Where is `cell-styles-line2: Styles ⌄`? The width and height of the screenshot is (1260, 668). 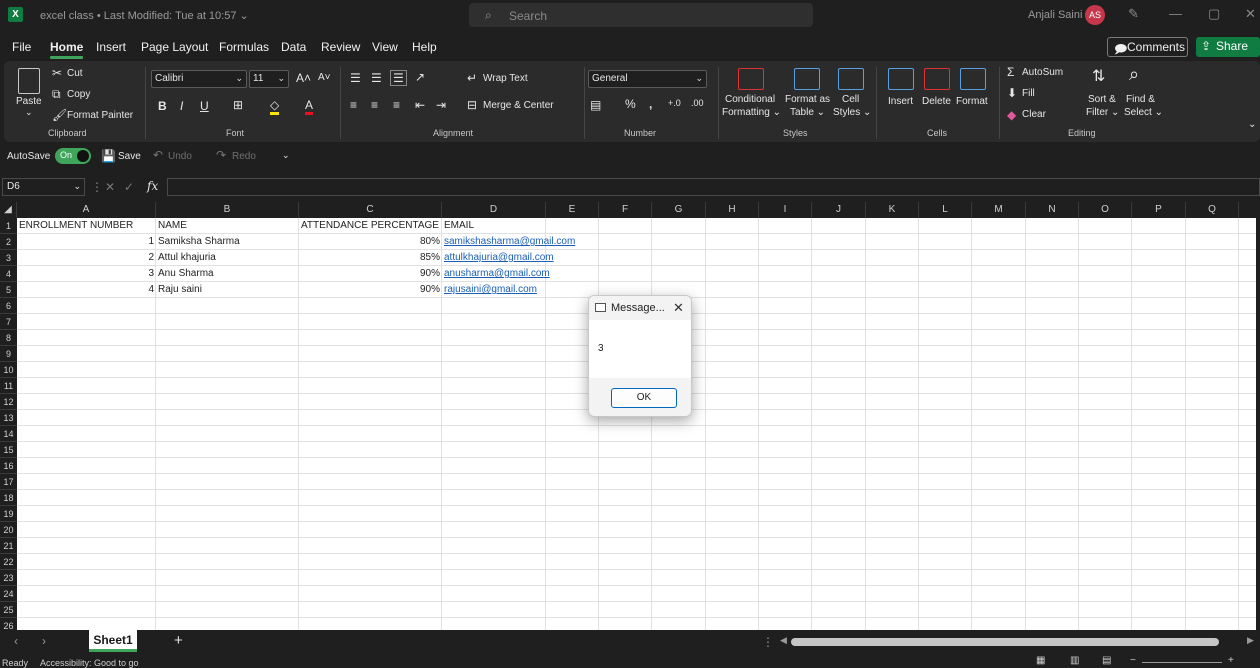
cell-styles-line2: Styles ⌄ is located at coordinates (852, 112).